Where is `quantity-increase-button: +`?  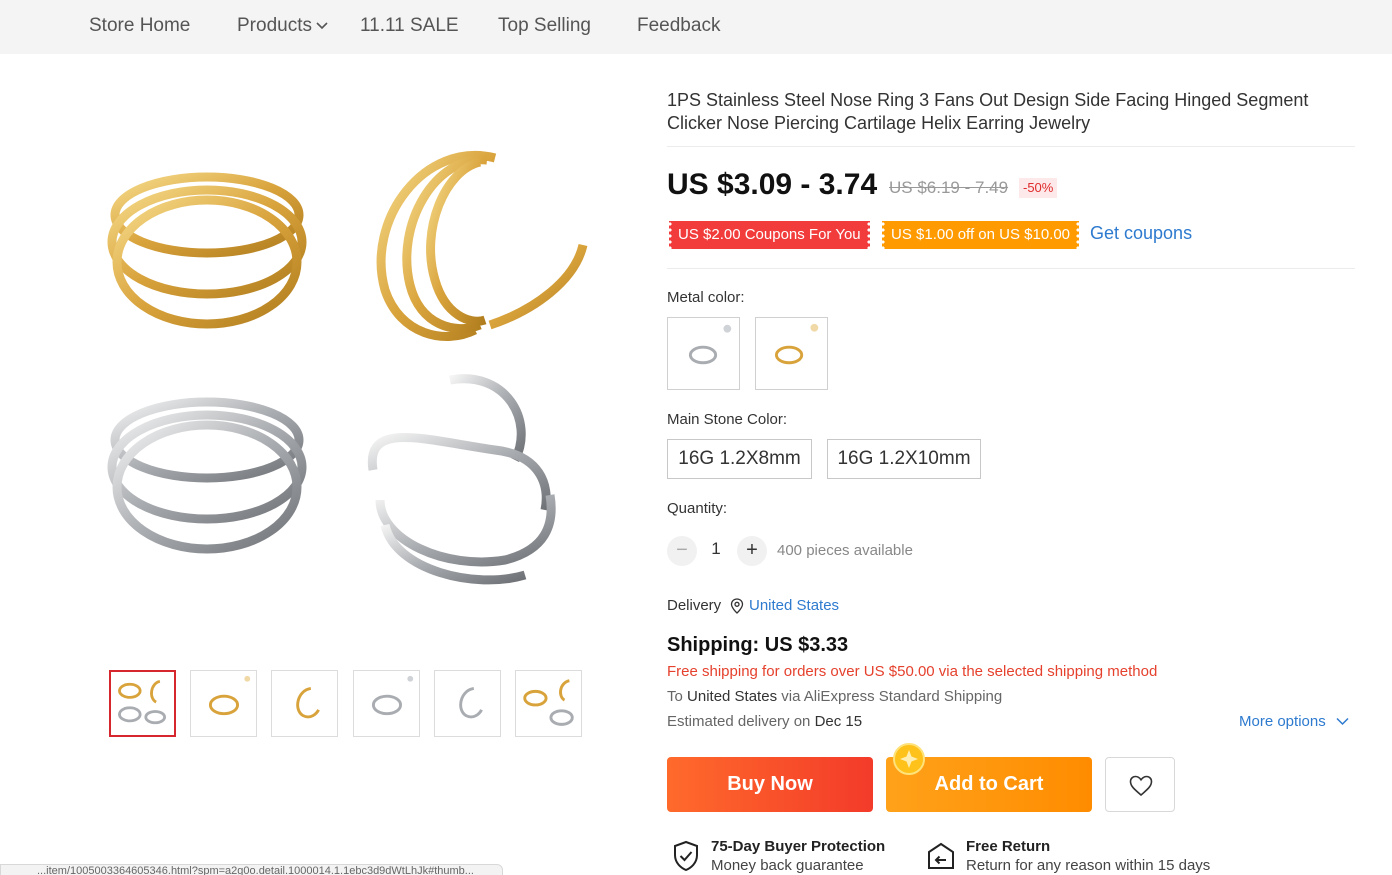 quantity-increase-button: + is located at coordinates (752, 551).